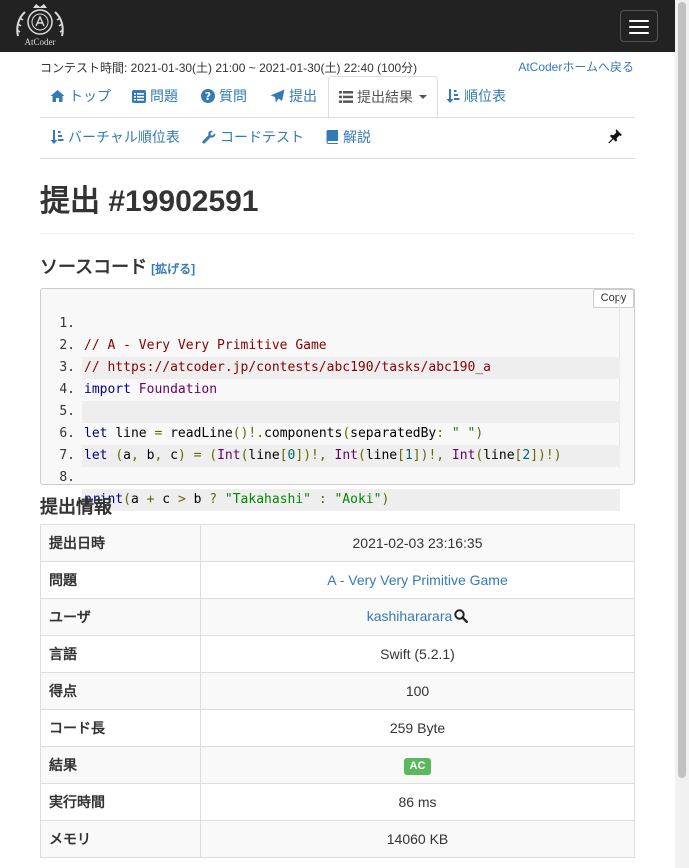  What do you see at coordinates (410, 616) in the screenshot?
I see `user-link: kashihararara` at bounding box center [410, 616].